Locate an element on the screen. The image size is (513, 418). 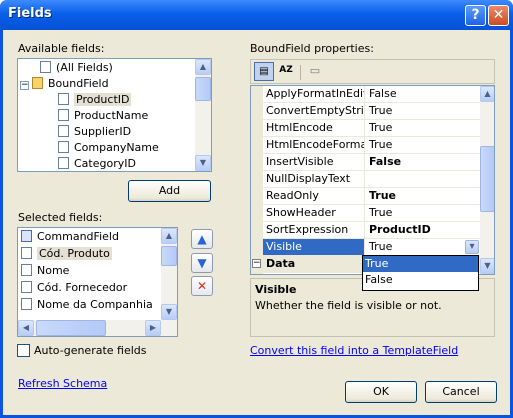
property-row: ReadOnly True is located at coordinates (365, 196).